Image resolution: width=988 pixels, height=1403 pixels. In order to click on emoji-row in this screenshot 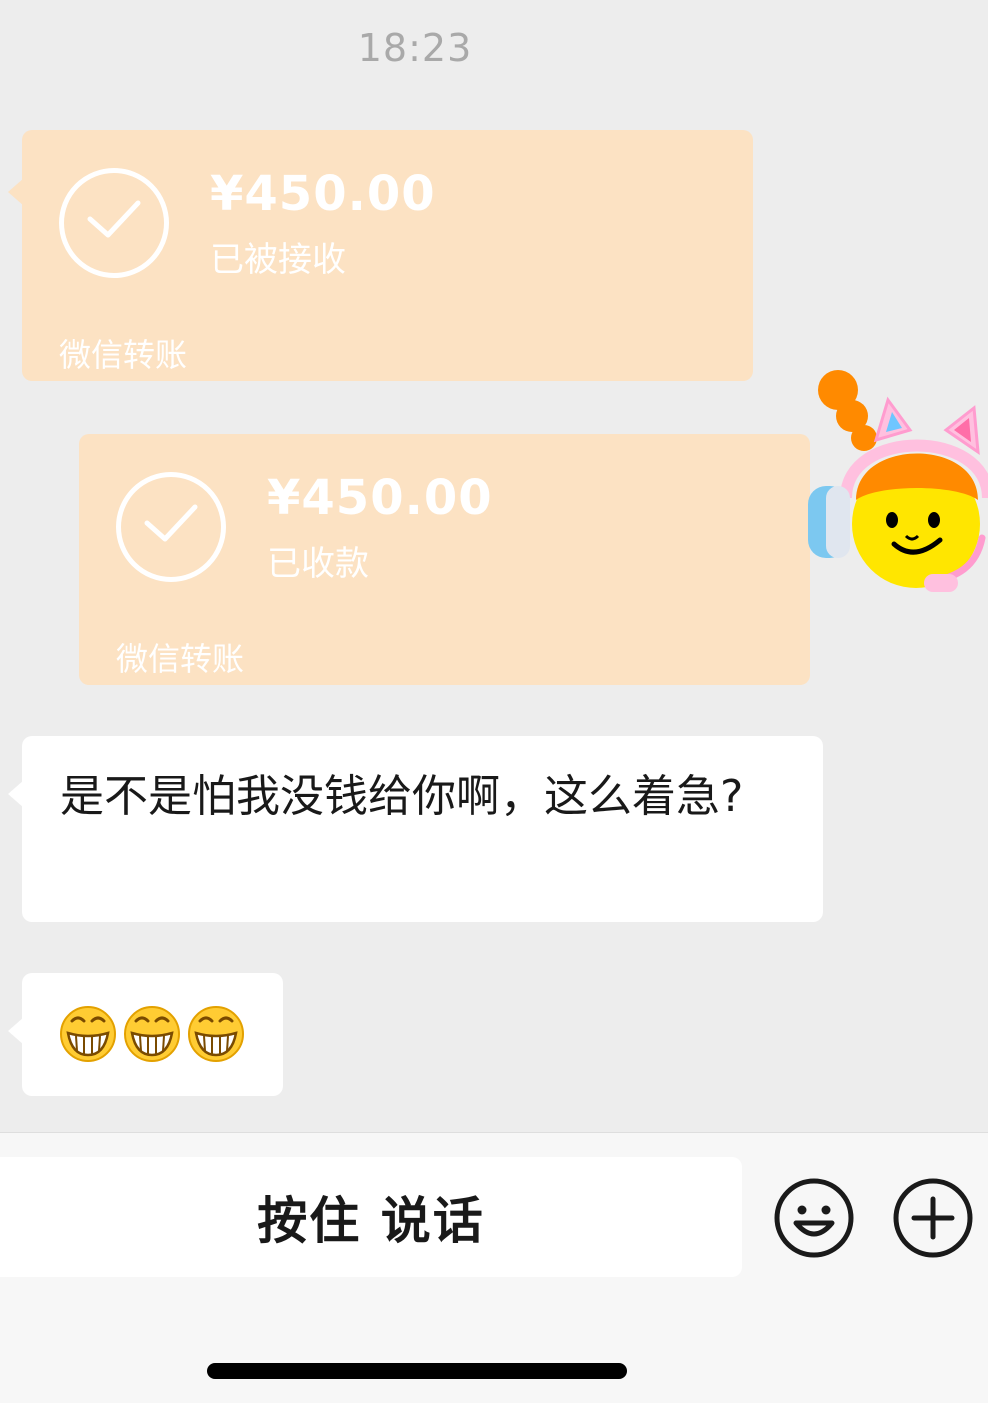, I will do `click(152, 1033)`.